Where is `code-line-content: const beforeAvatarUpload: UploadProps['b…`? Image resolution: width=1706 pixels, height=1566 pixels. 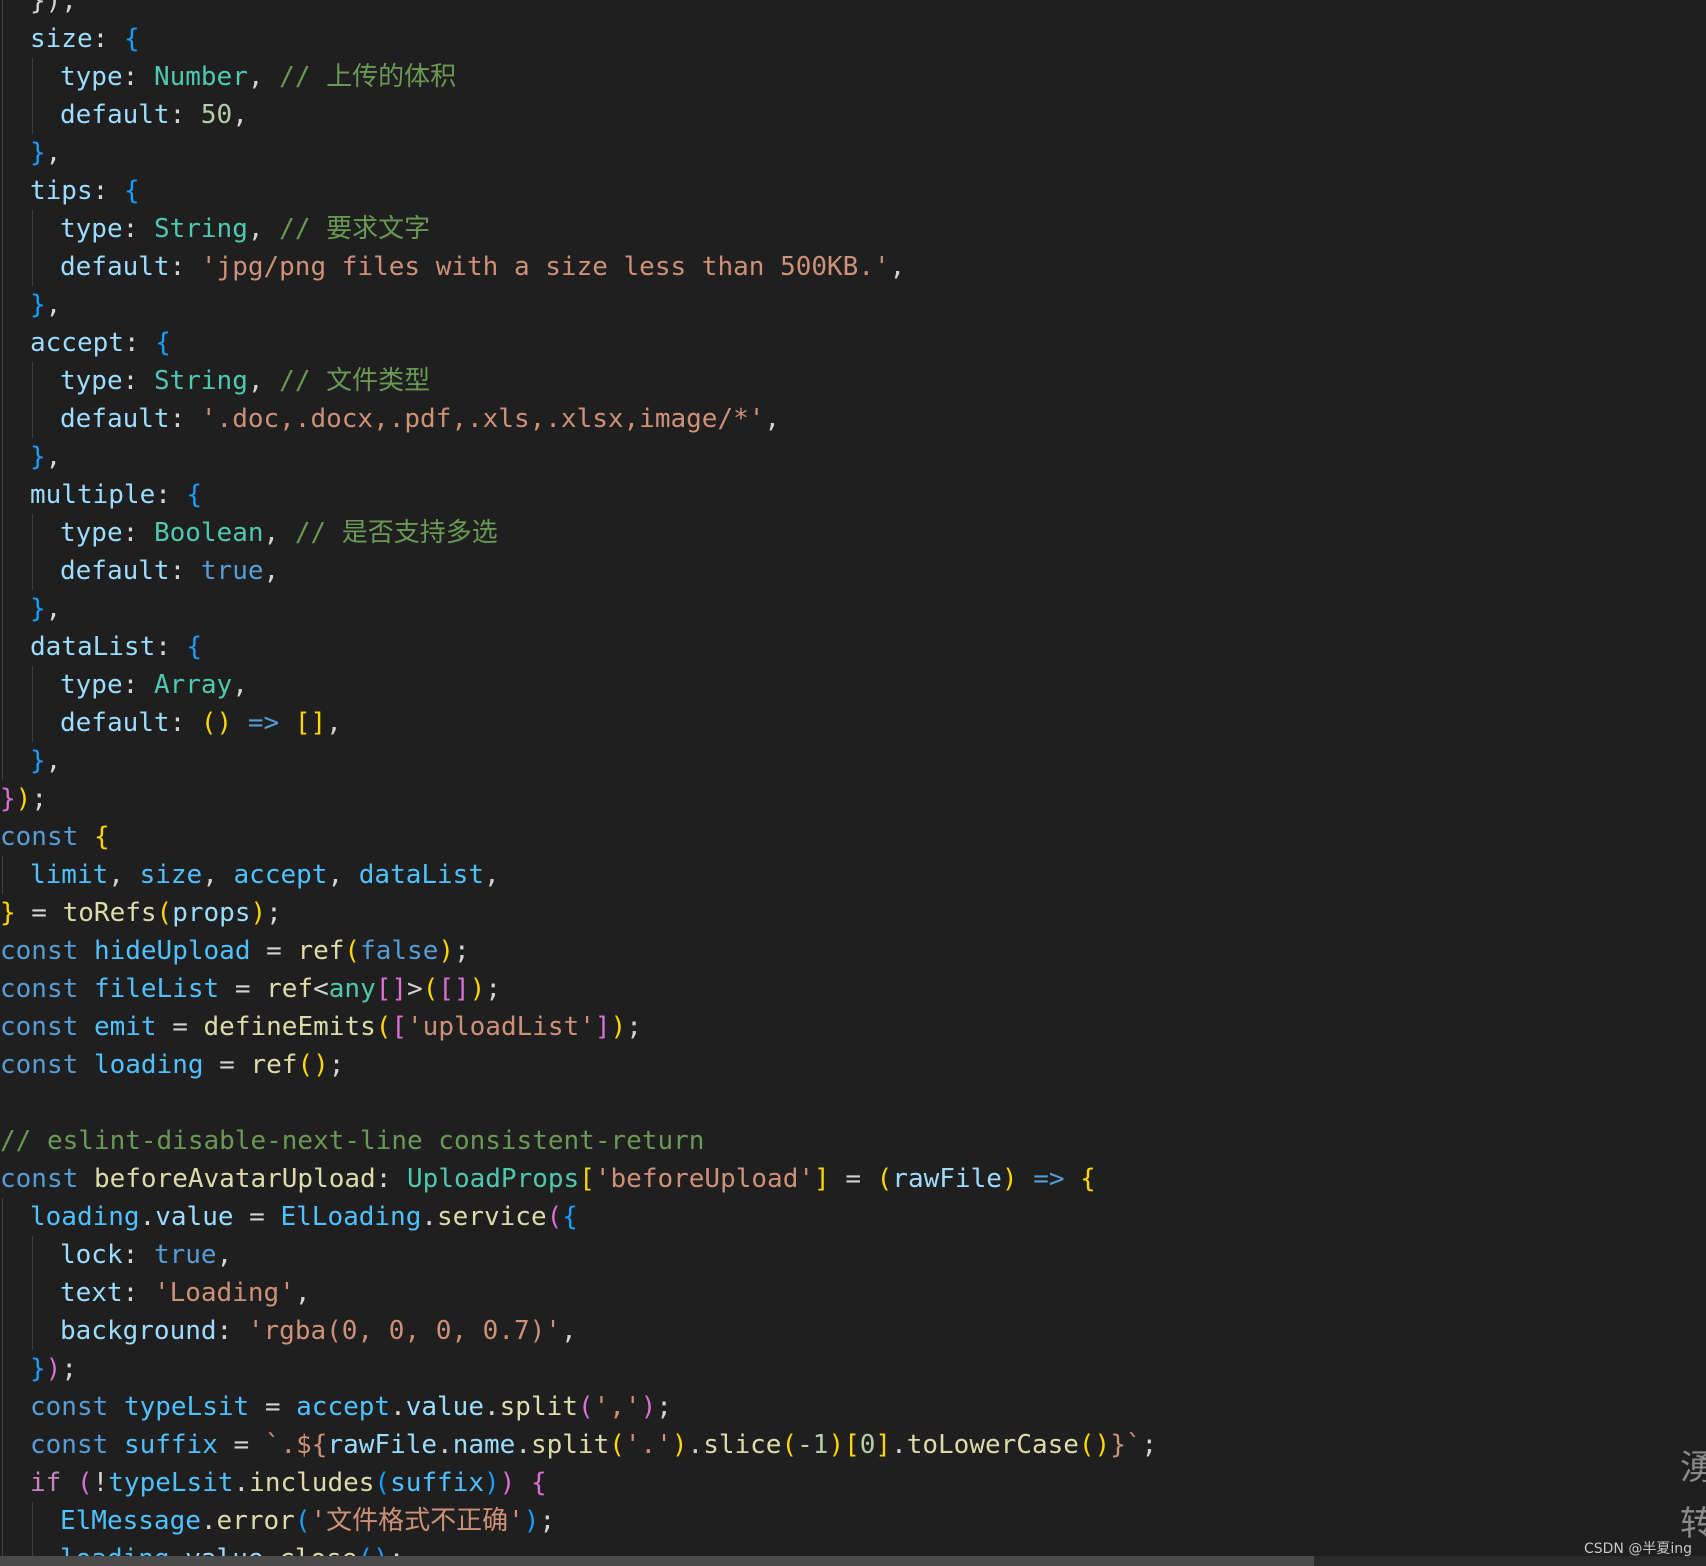
code-line-content: const beforeAvatarUpload: UploadProps['b… is located at coordinates (548, 1179).